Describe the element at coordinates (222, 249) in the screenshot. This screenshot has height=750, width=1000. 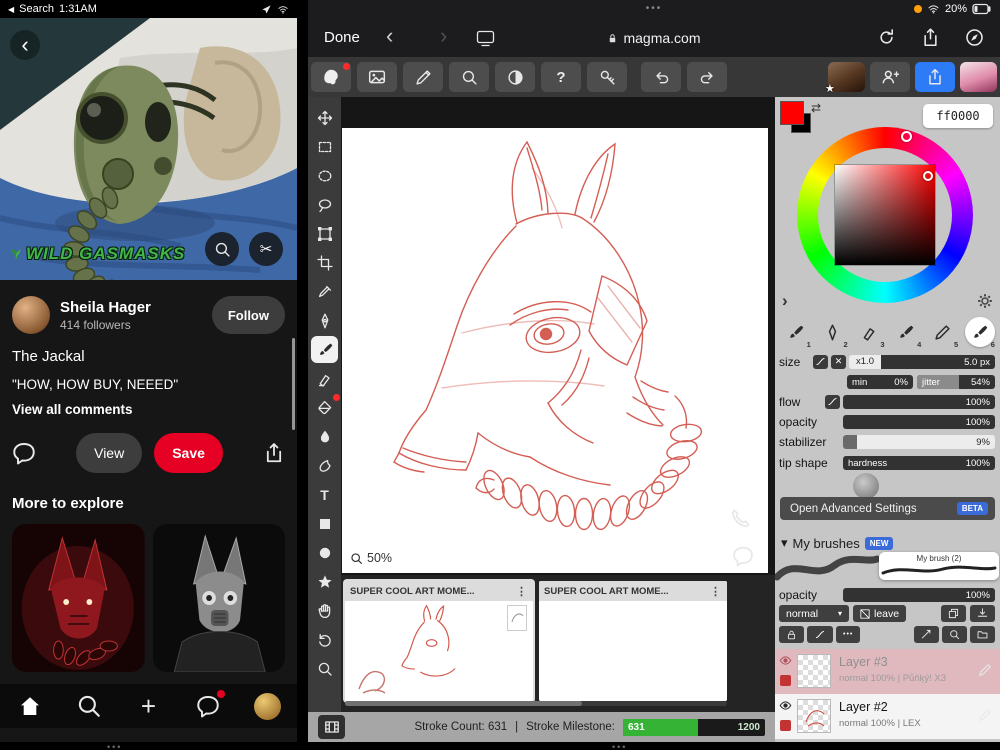
I see `visual-search-button` at that location.